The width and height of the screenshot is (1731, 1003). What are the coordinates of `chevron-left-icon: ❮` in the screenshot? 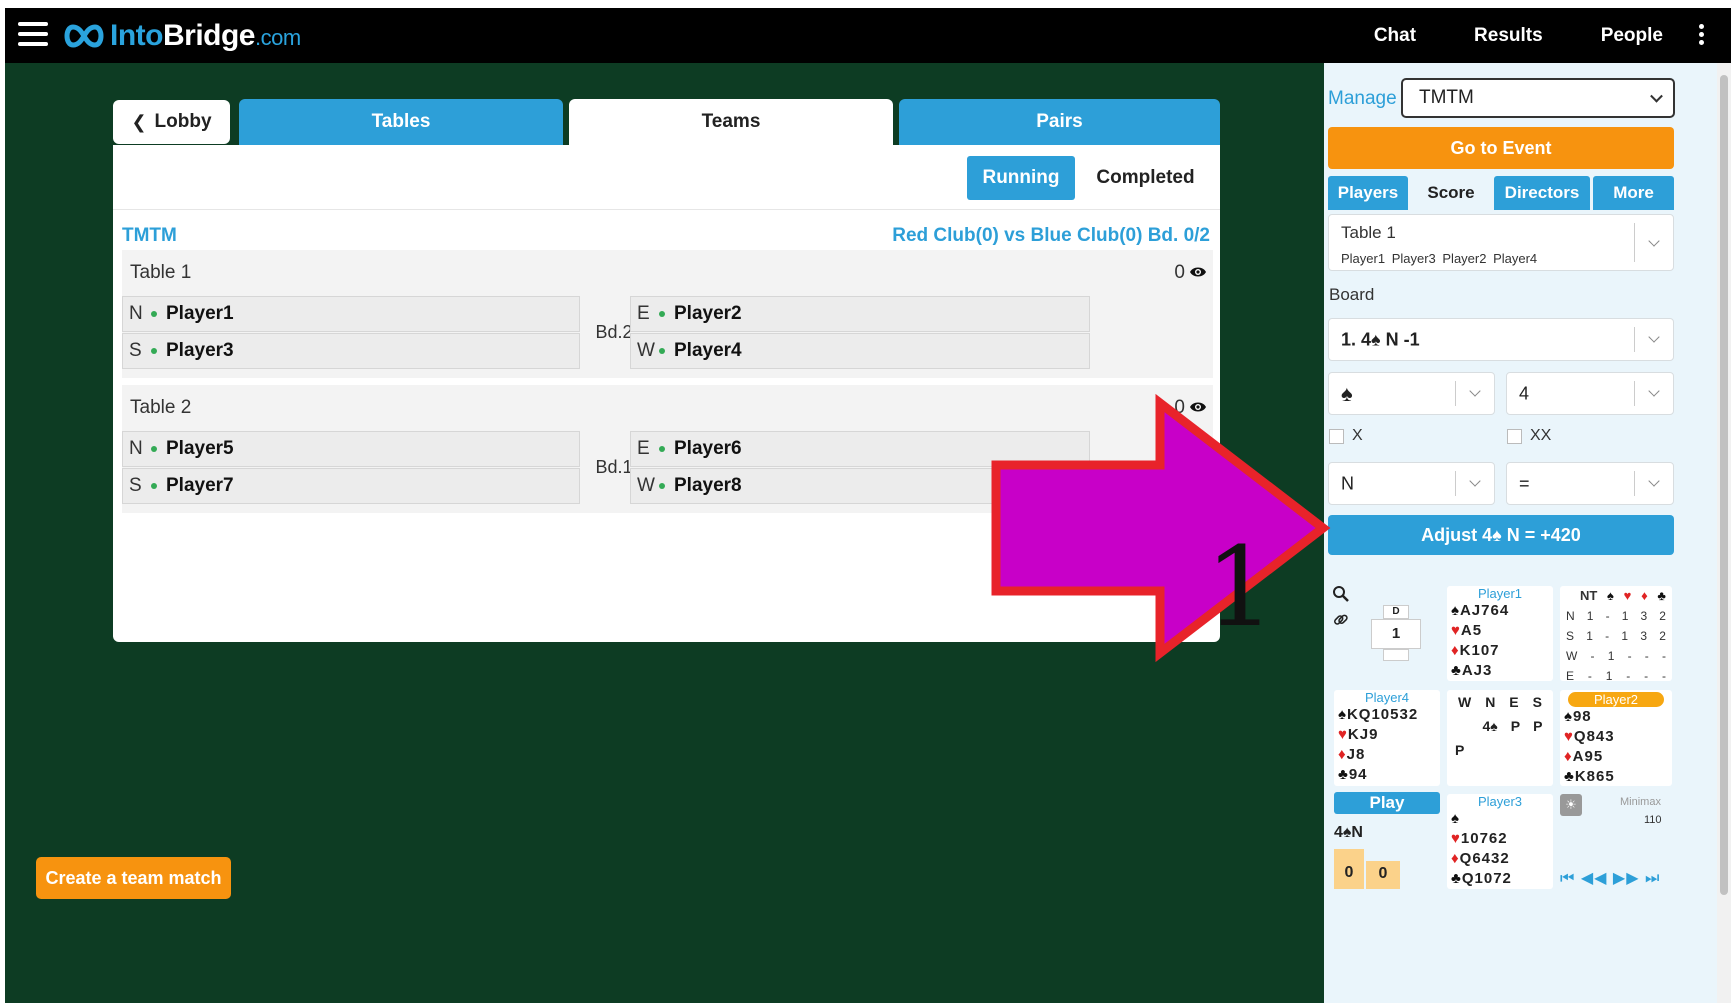 It's located at (139, 121).